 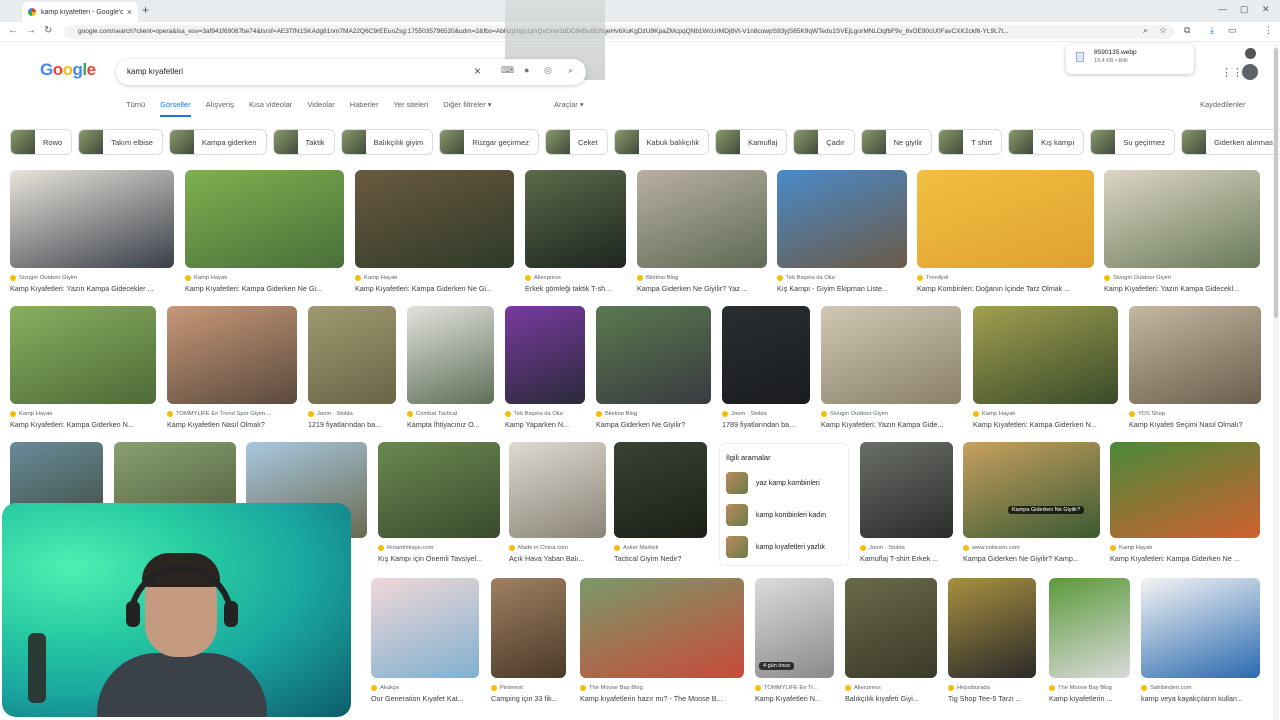 What do you see at coordinates (906, 548) in the screenshot?
I see `result-source: Joom · Stokta` at bounding box center [906, 548].